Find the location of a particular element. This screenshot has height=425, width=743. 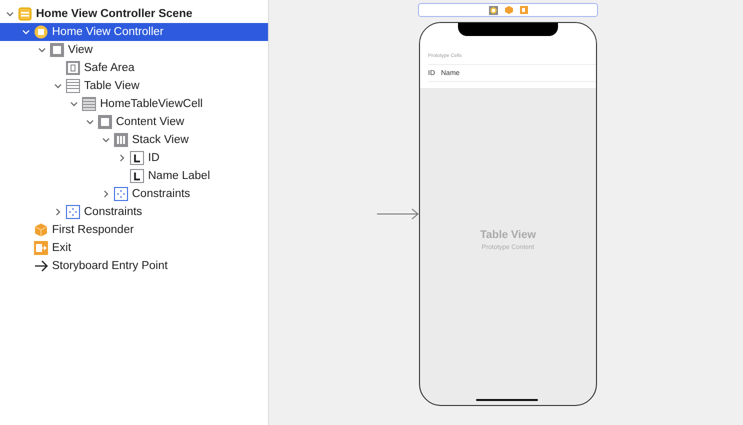

table-icon is located at coordinates (73, 86).